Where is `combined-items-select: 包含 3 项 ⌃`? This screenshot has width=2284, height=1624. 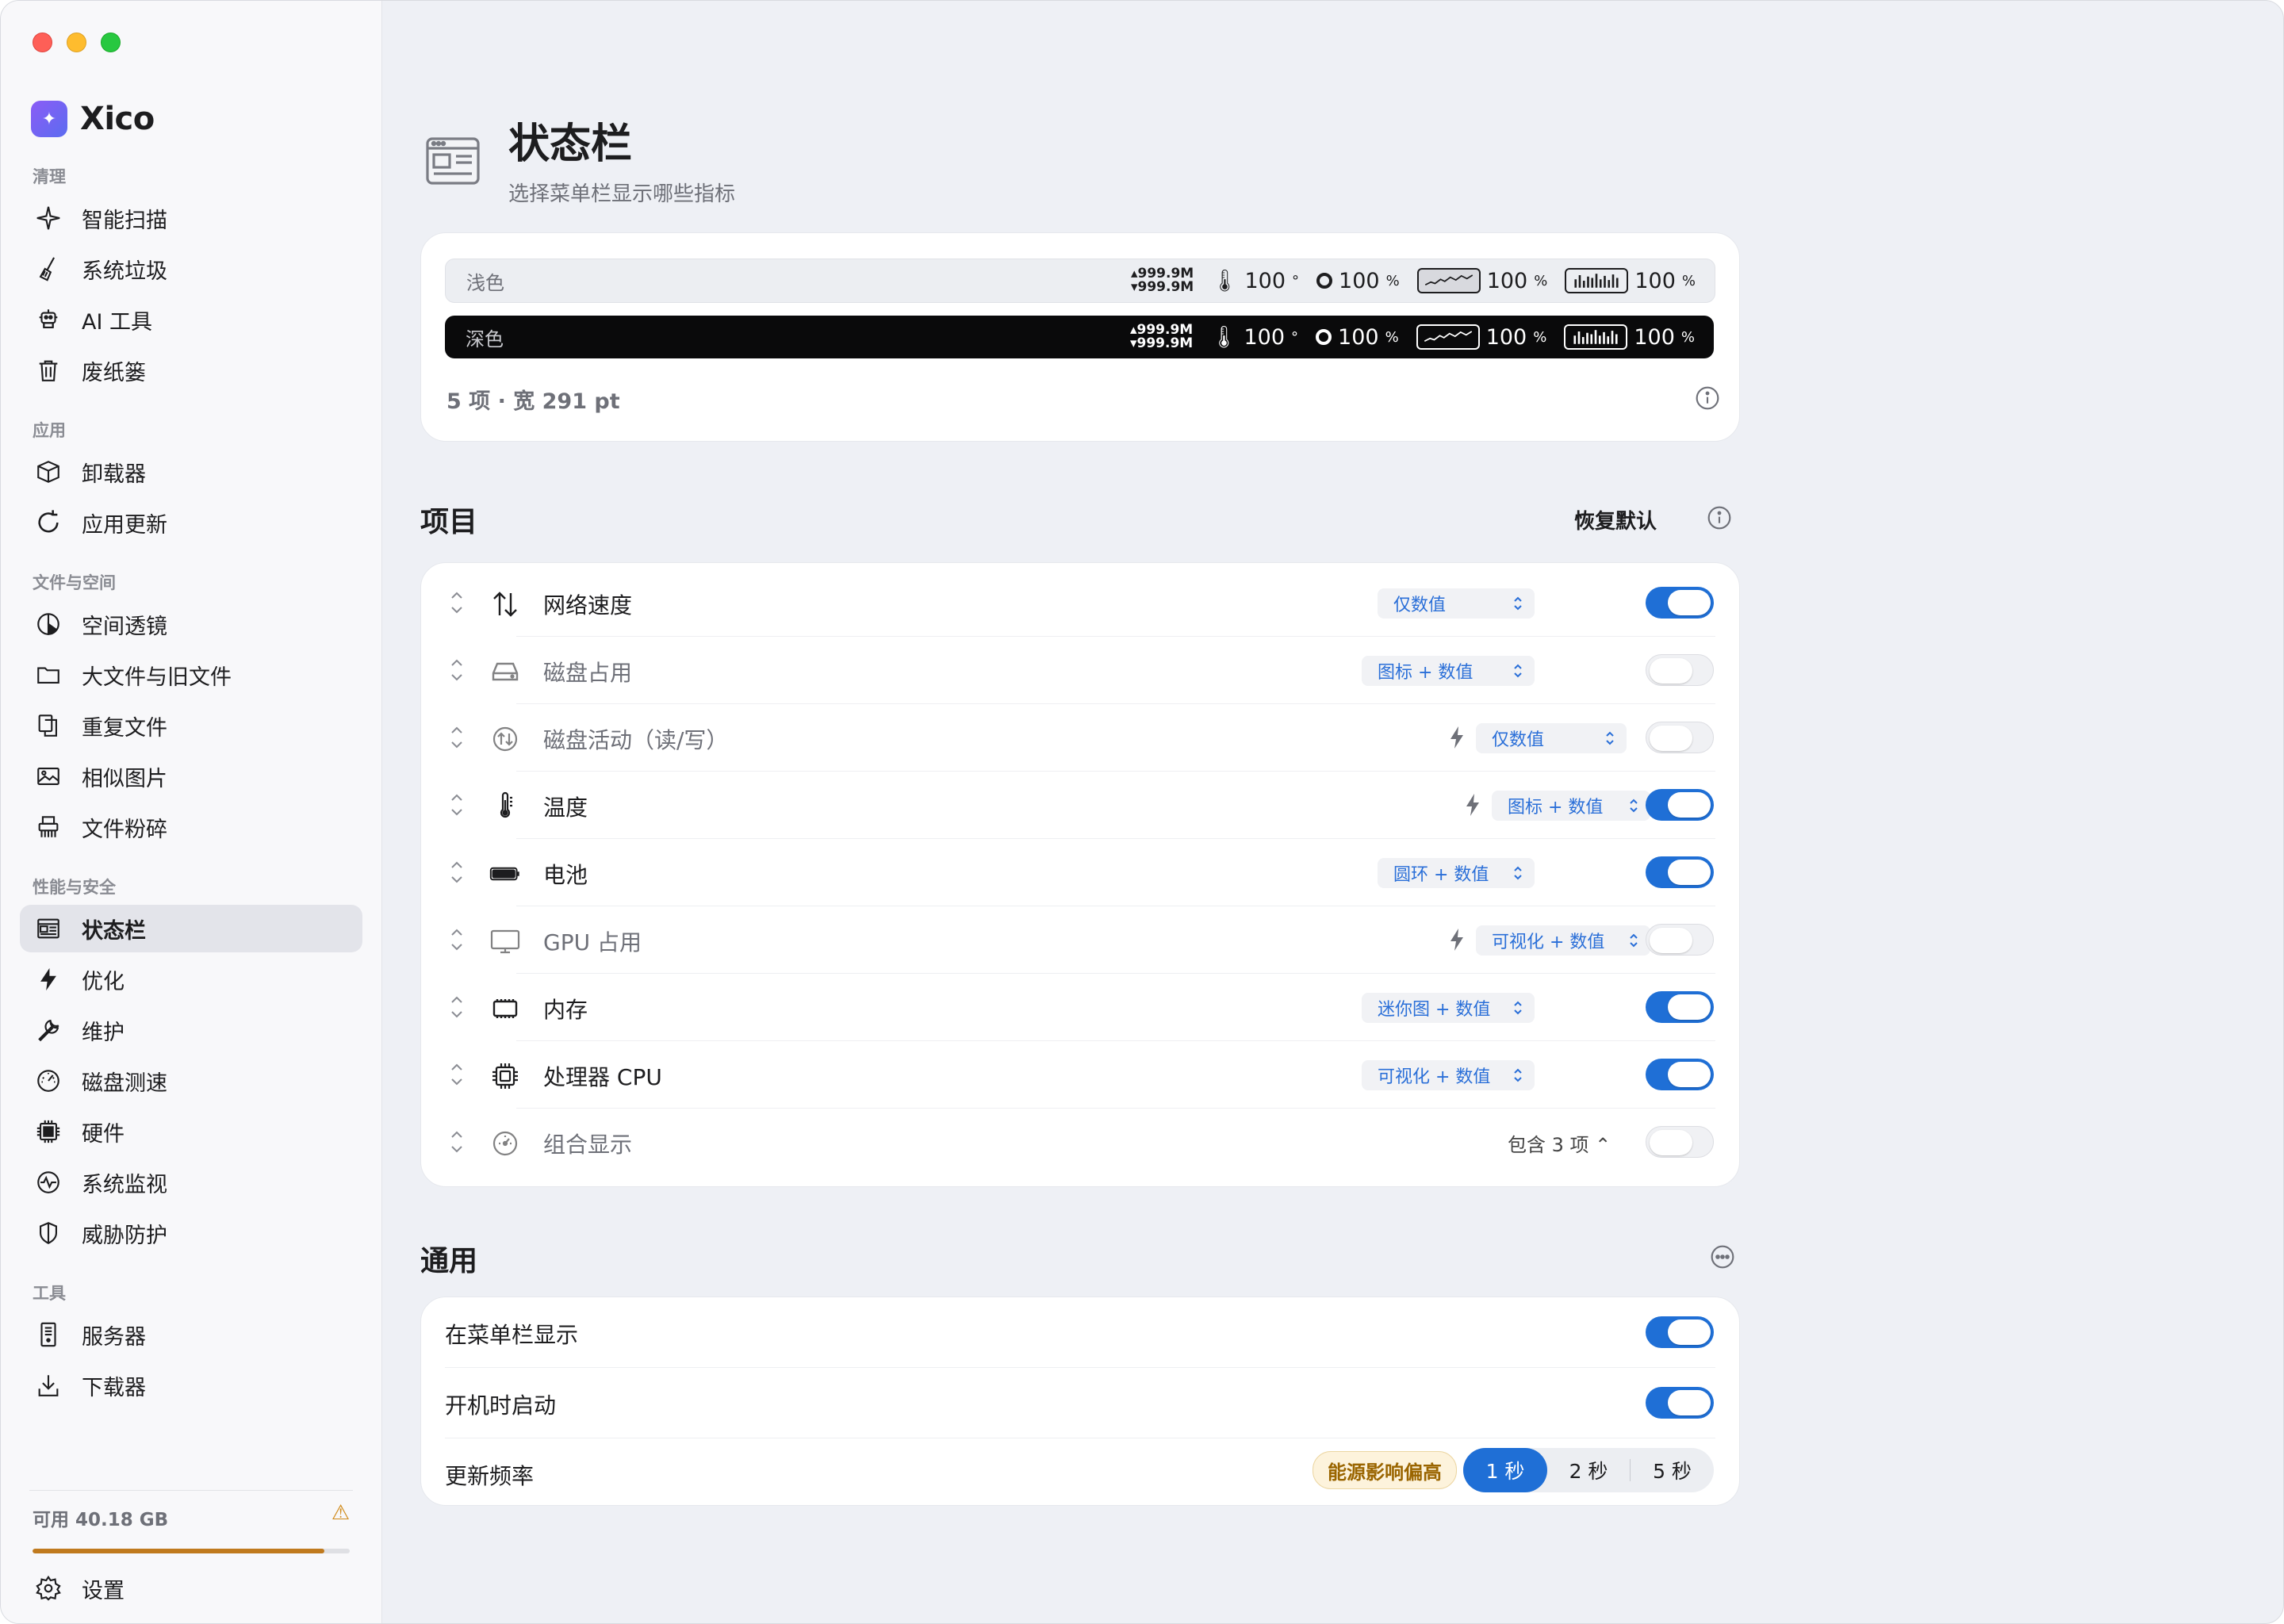 combined-items-select: 包含 3 项 ⌃ is located at coordinates (1559, 1143).